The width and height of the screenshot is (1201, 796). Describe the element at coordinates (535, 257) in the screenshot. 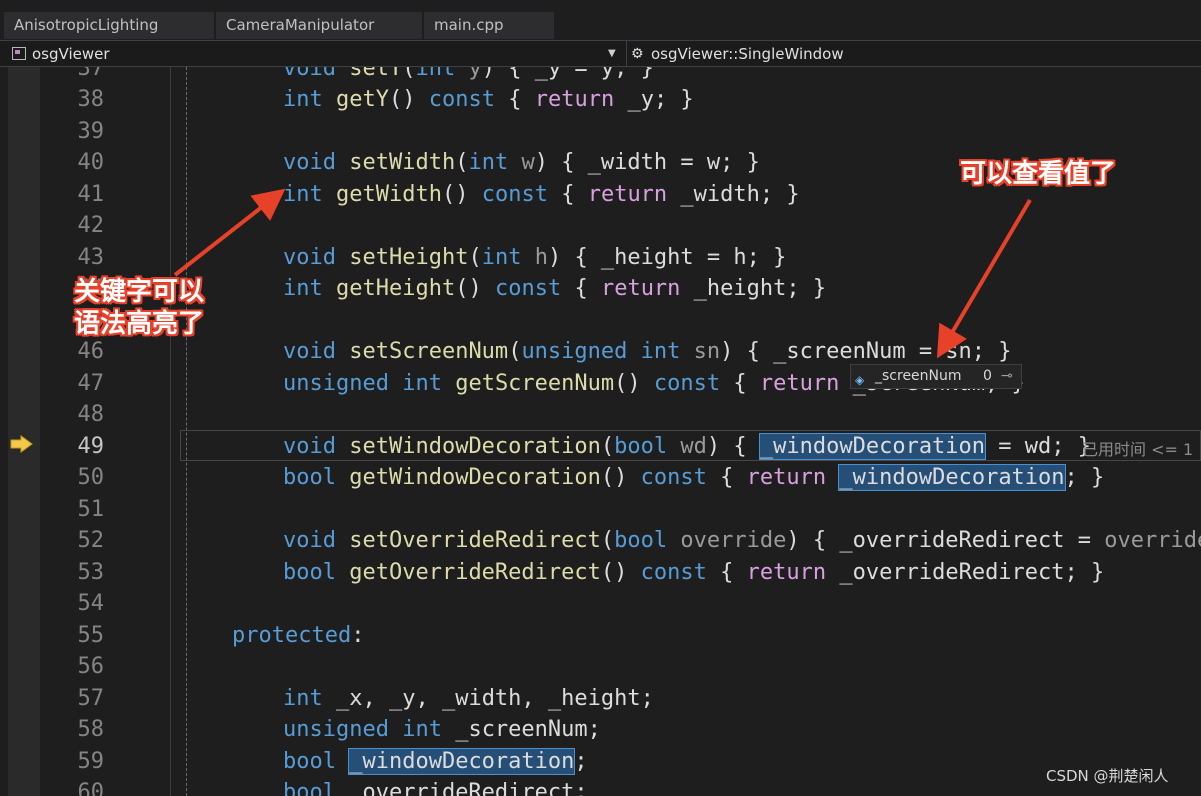

I see `code-text: void setHeight(int h) { _height = h; }` at that location.